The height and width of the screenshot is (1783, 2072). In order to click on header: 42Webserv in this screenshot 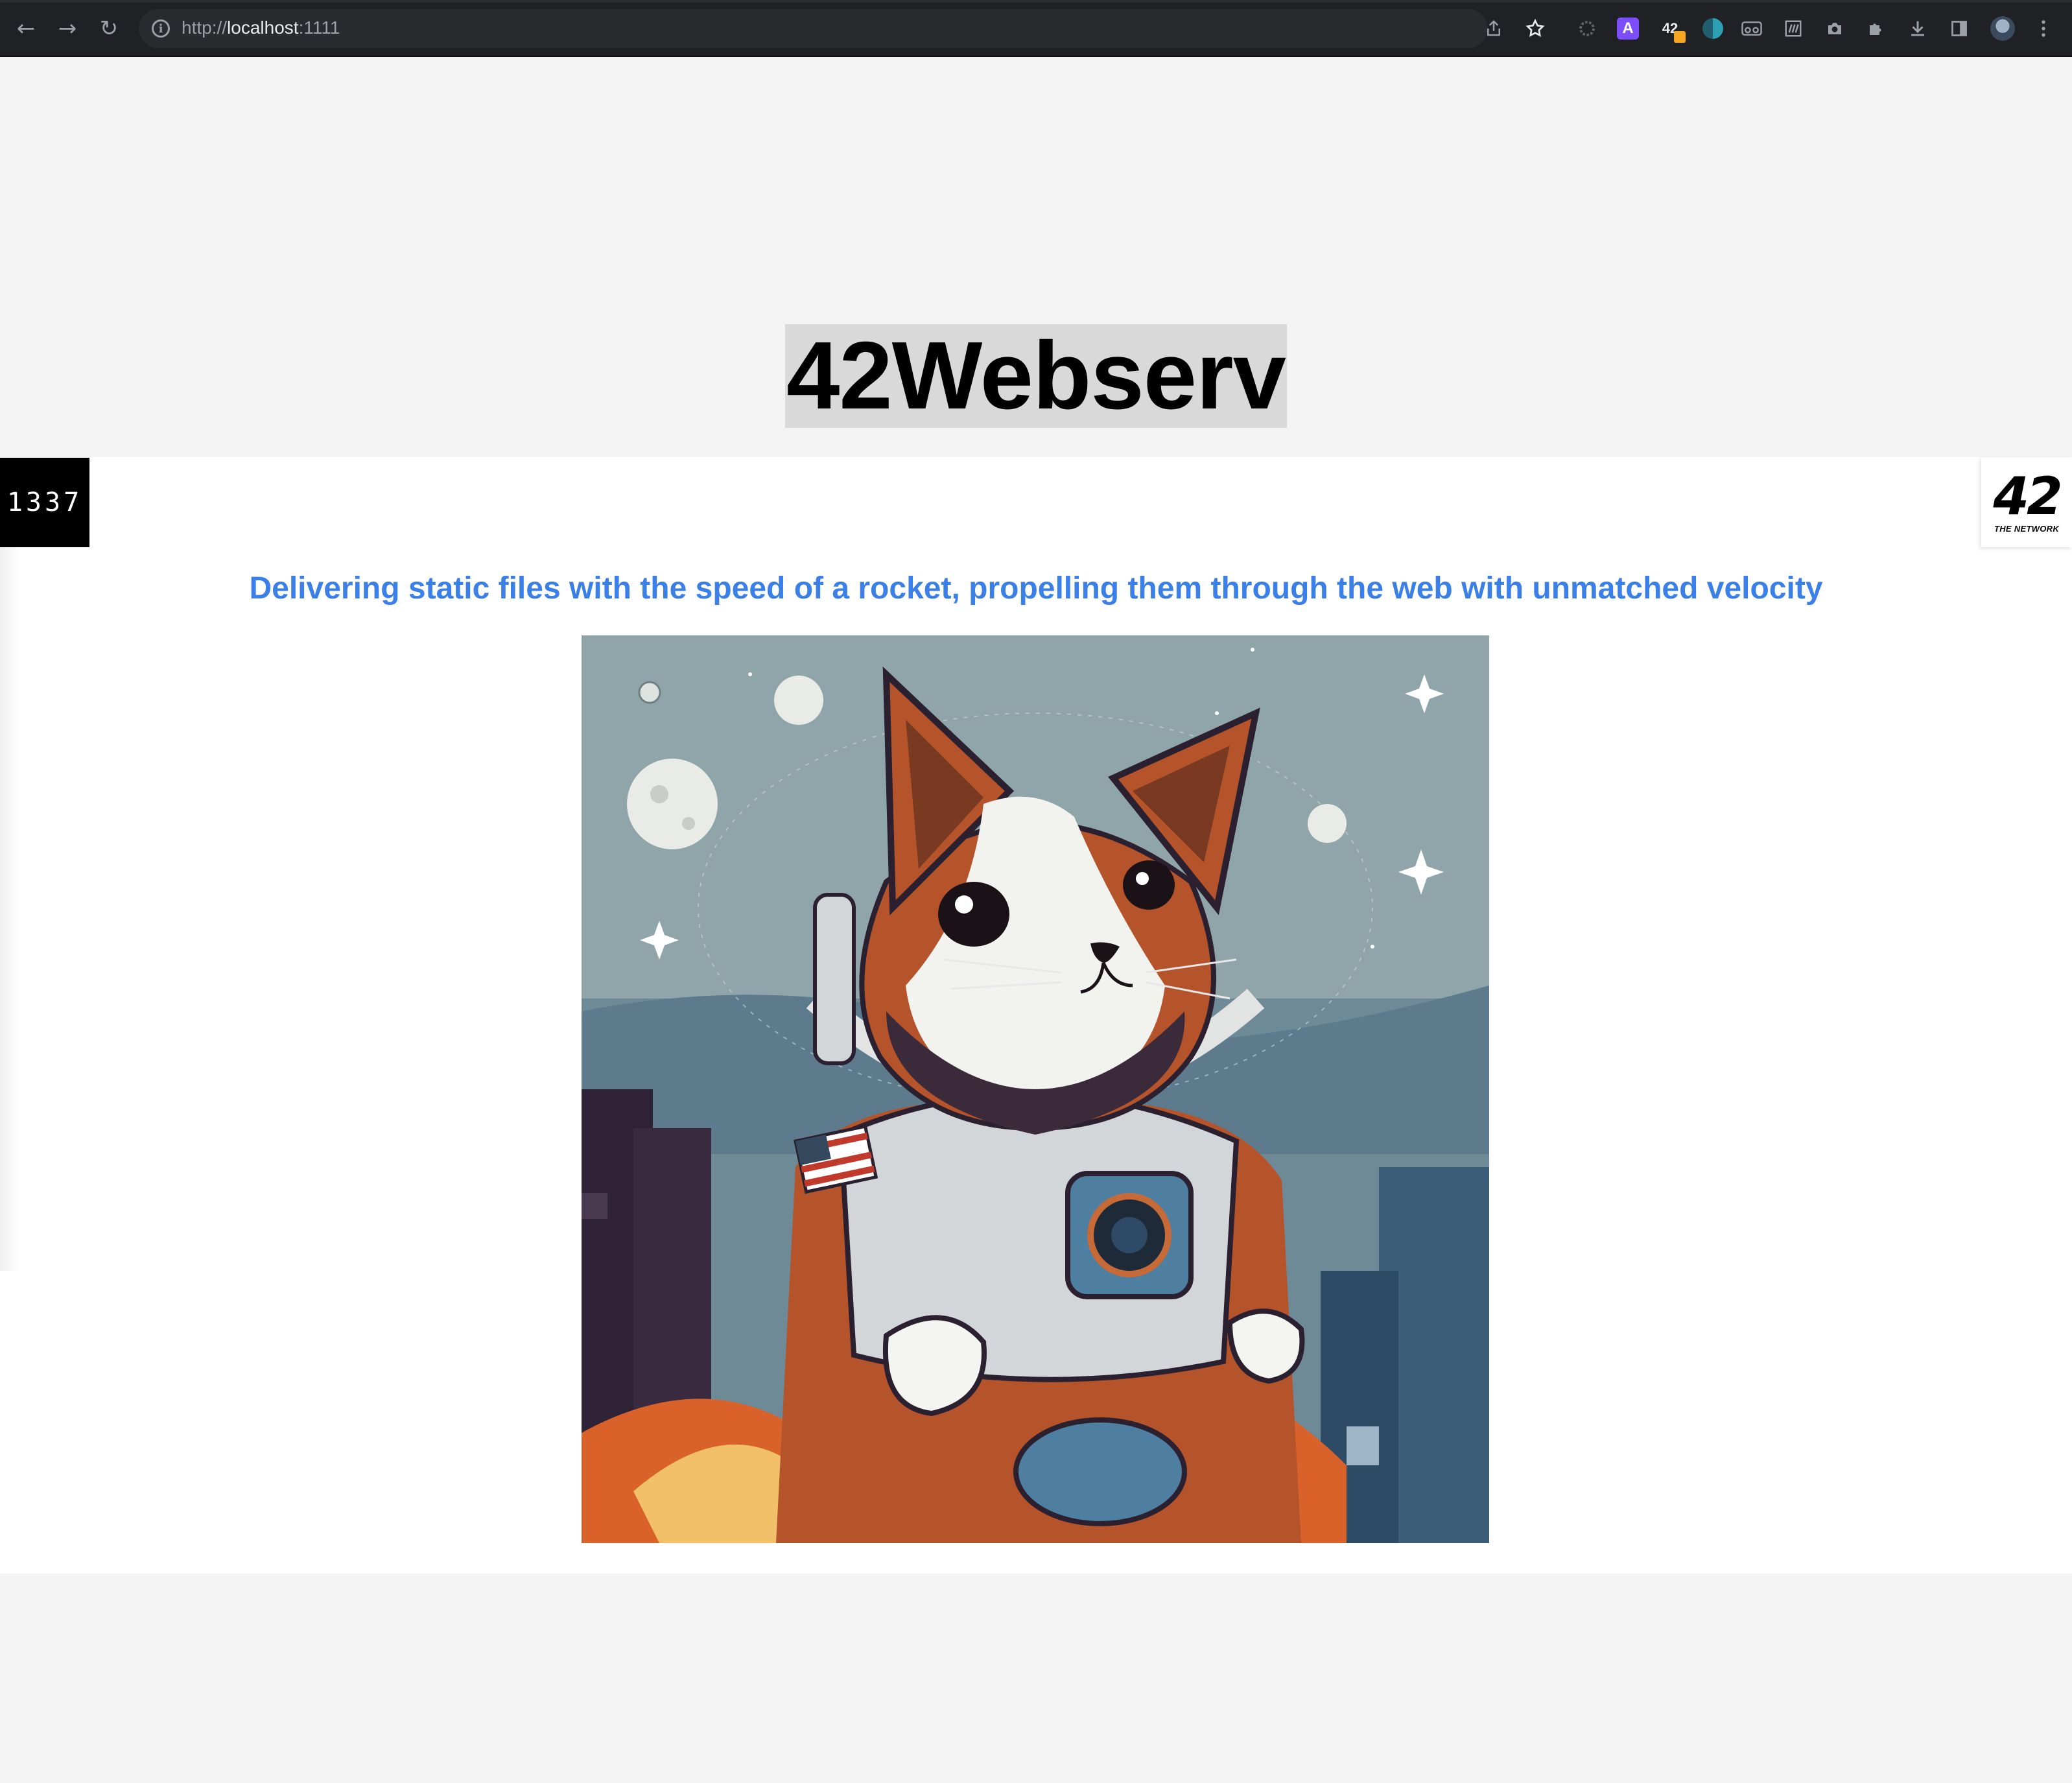, I will do `click(1036, 376)`.